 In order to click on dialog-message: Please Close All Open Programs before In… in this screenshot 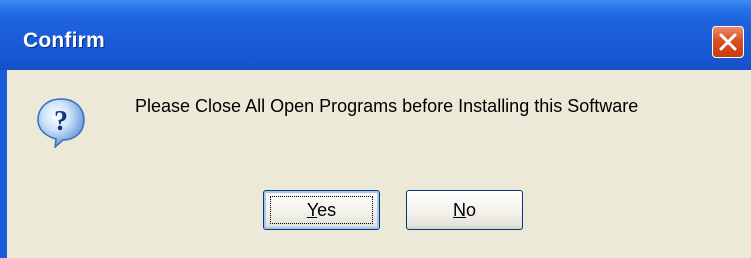, I will do `click(387, 106)`.